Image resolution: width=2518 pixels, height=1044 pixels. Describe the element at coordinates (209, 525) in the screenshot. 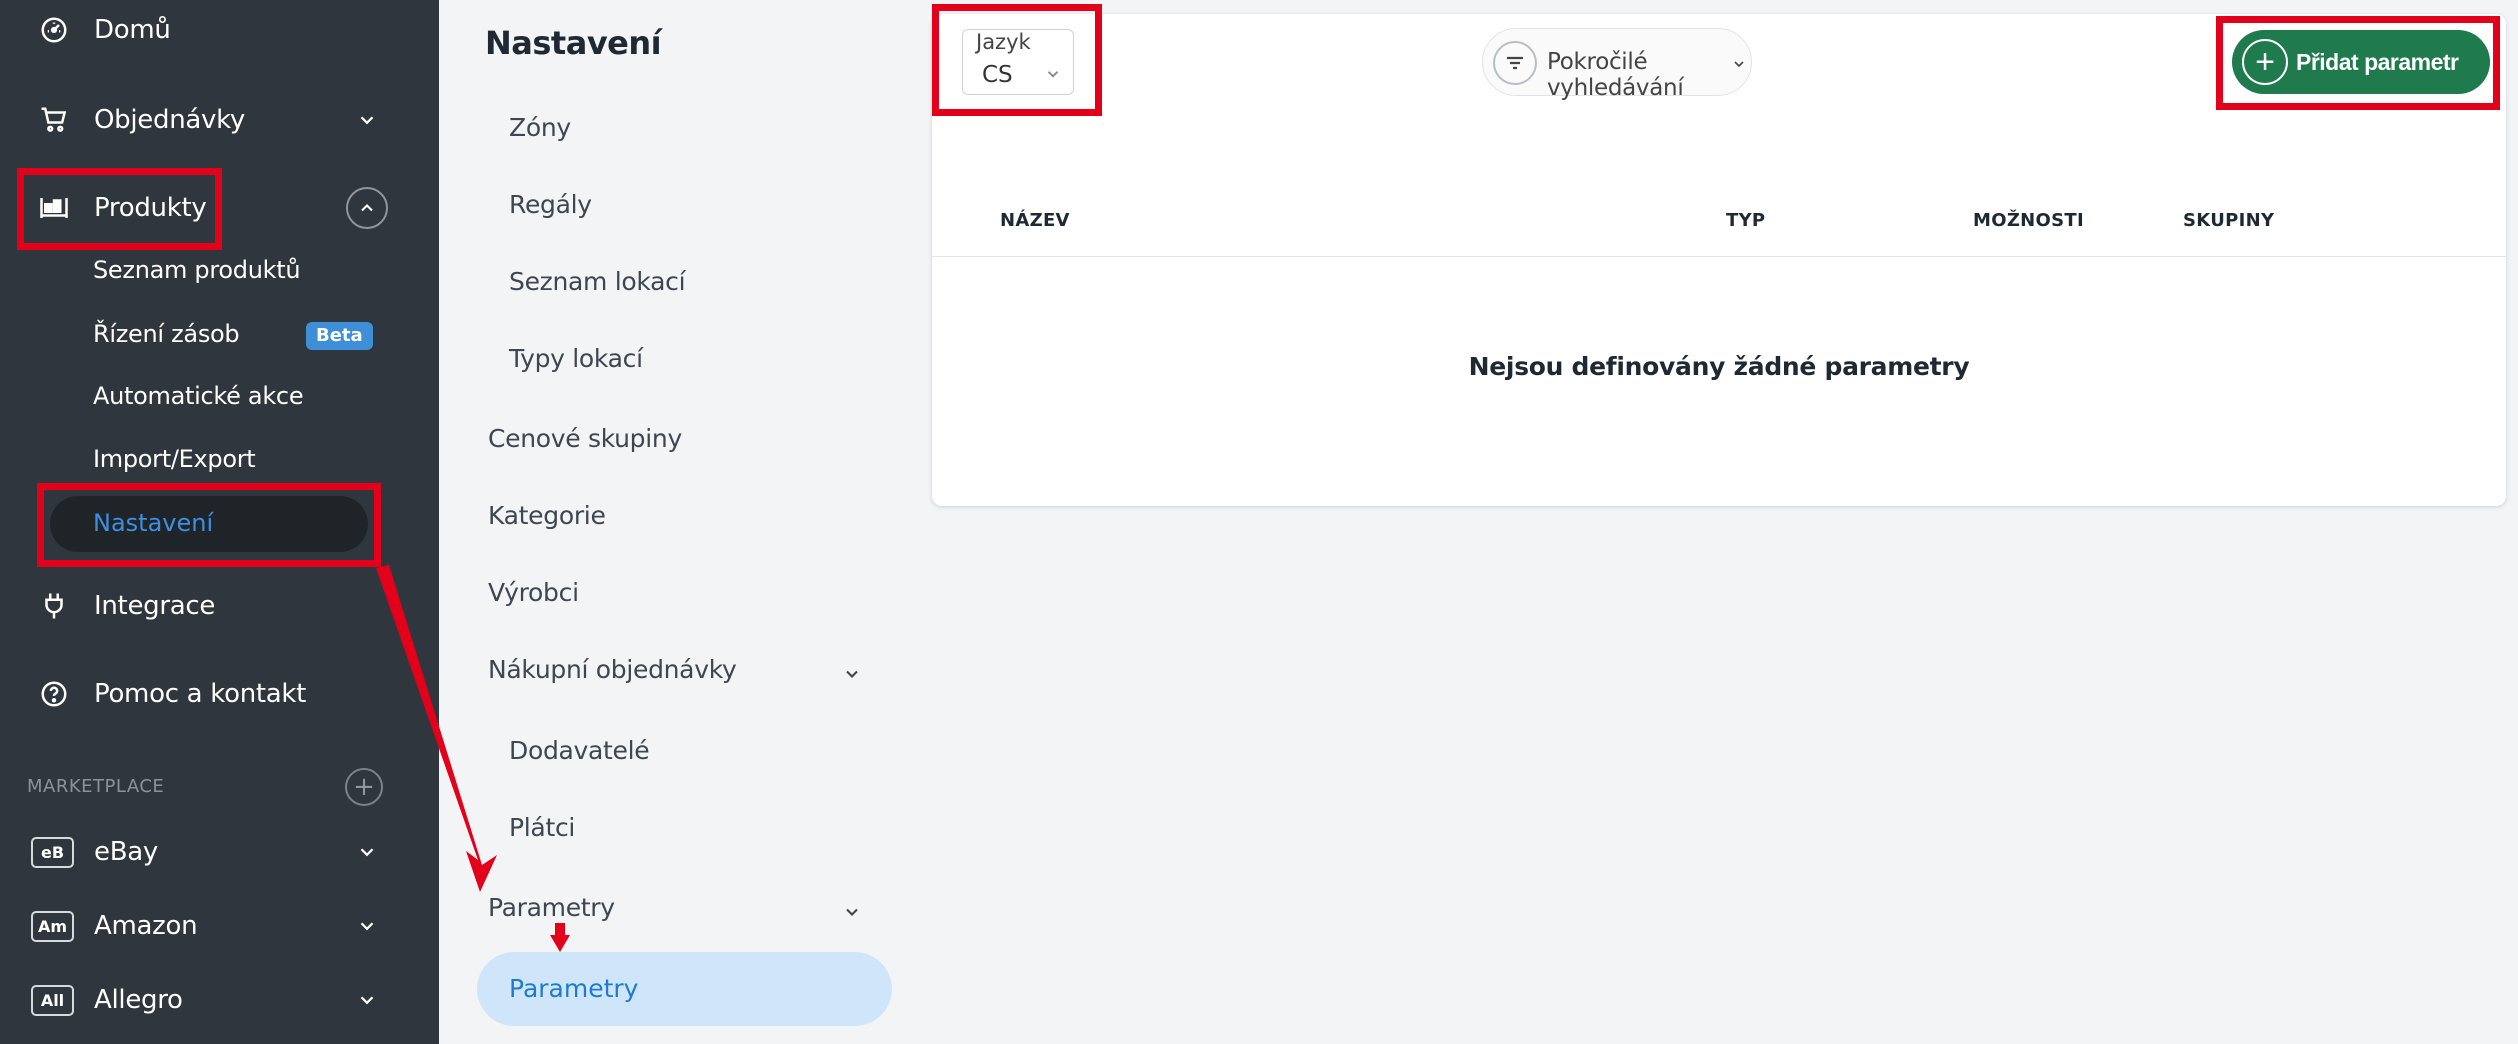

I see `highlight-settings` at that location.